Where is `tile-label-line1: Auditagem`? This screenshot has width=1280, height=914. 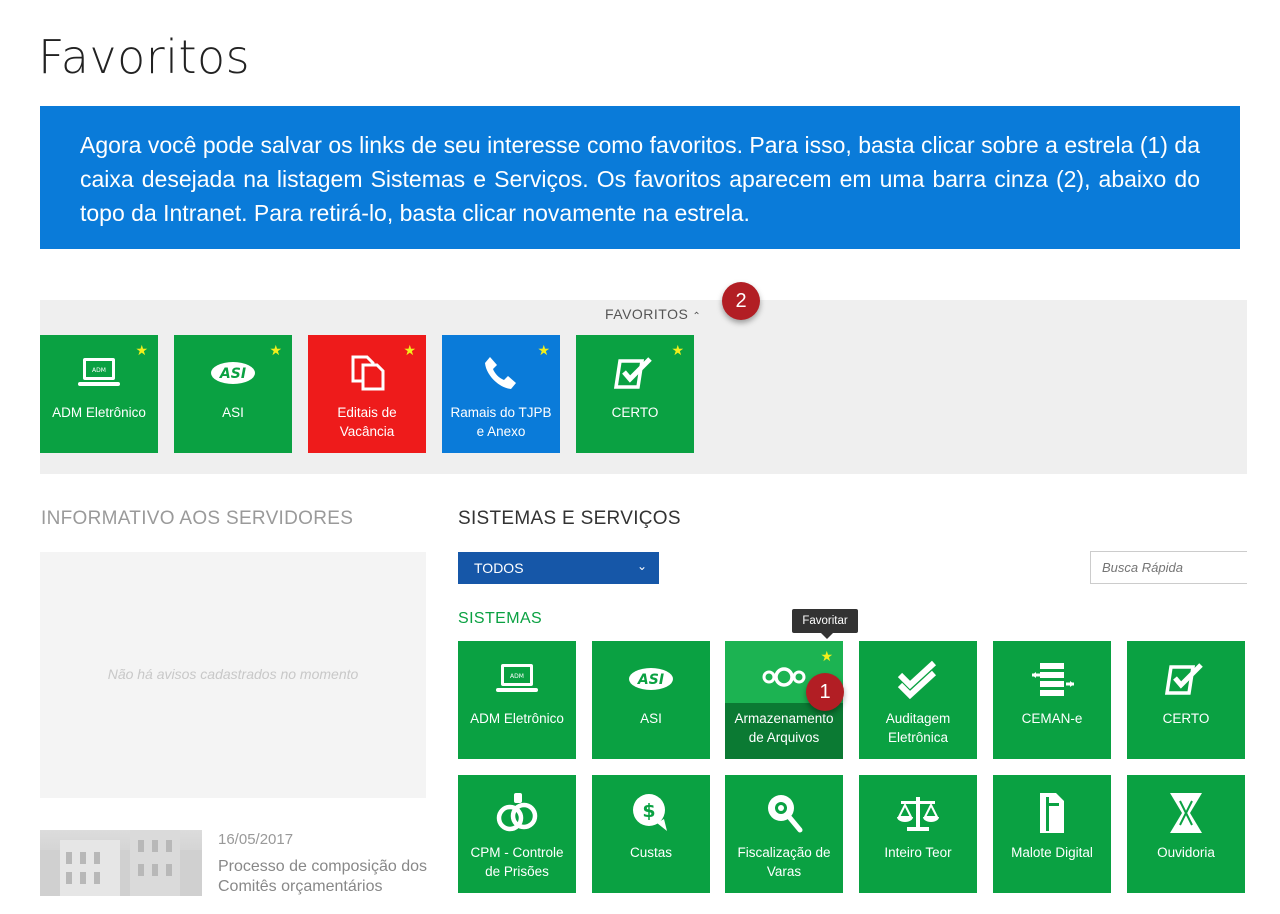 tile-label-line1: Auditagem is located at coordinates (918, 718).